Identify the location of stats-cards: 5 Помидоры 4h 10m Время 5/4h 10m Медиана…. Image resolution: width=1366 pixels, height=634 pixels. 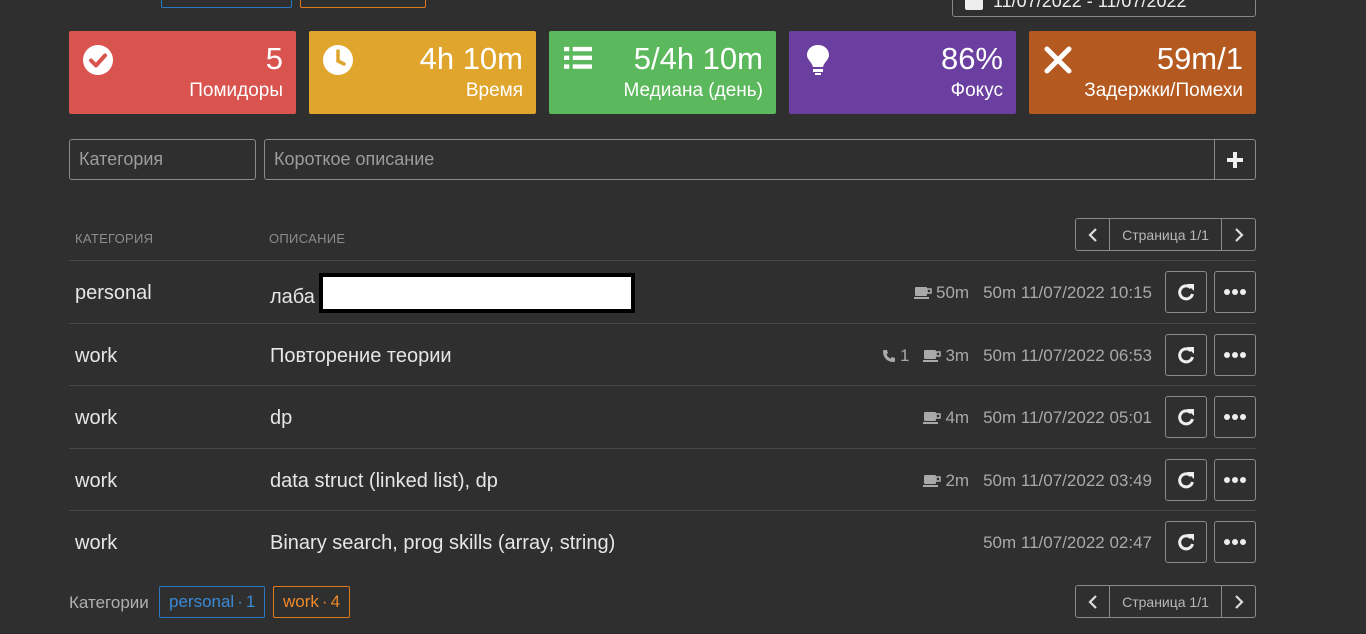
(662, 72).